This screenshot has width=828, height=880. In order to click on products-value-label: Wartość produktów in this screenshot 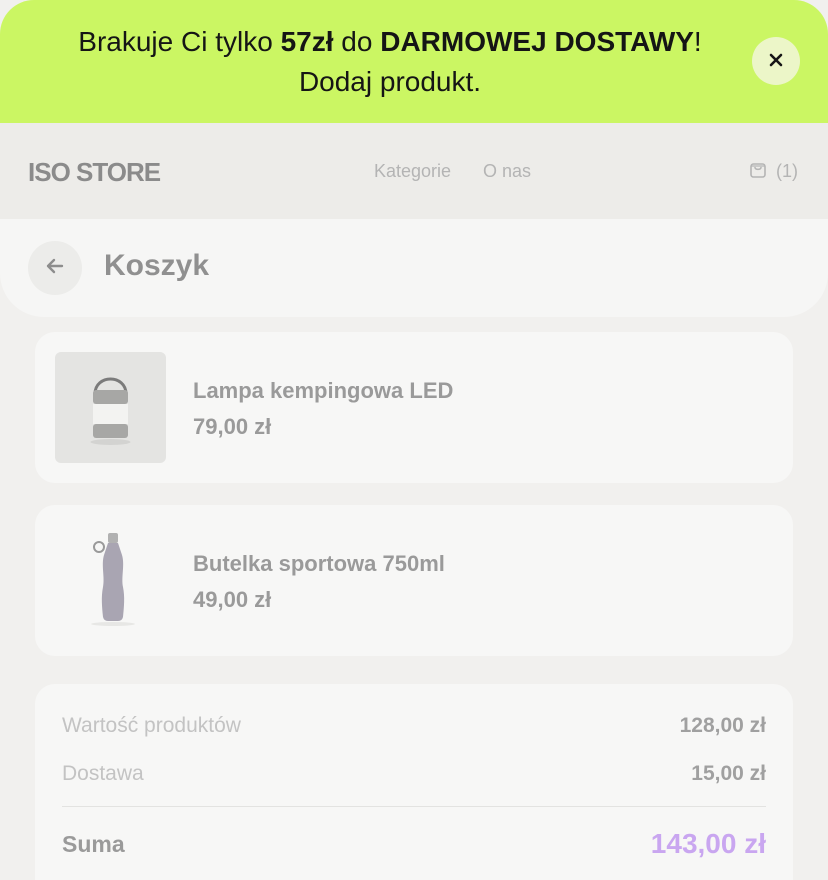, I will do `click(151, 725)`.